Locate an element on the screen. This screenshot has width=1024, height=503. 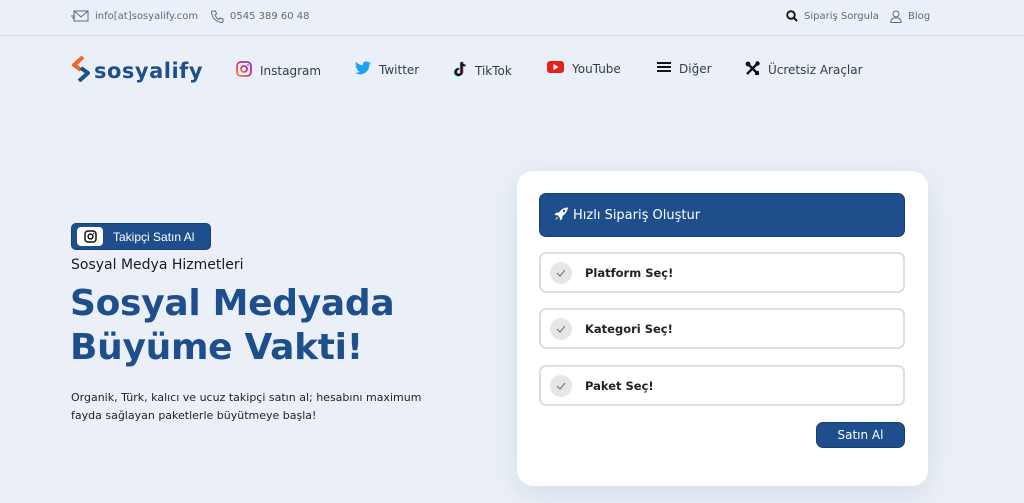
nav-label: Diğer is located at coordinates (695, 68).